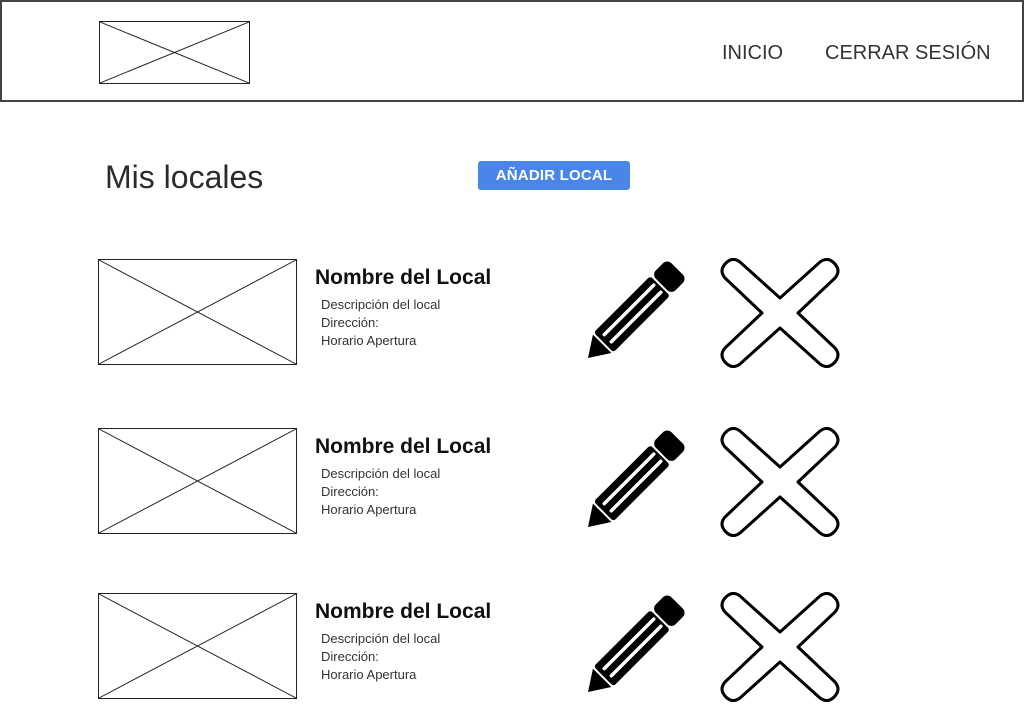 This screenshot has width=1024, height=716. What do you see at coordinates (512, 51) in the screenshot?
I see `top-header: INICIO CERRAR SESIÓN` at bounding box center [512, 51].